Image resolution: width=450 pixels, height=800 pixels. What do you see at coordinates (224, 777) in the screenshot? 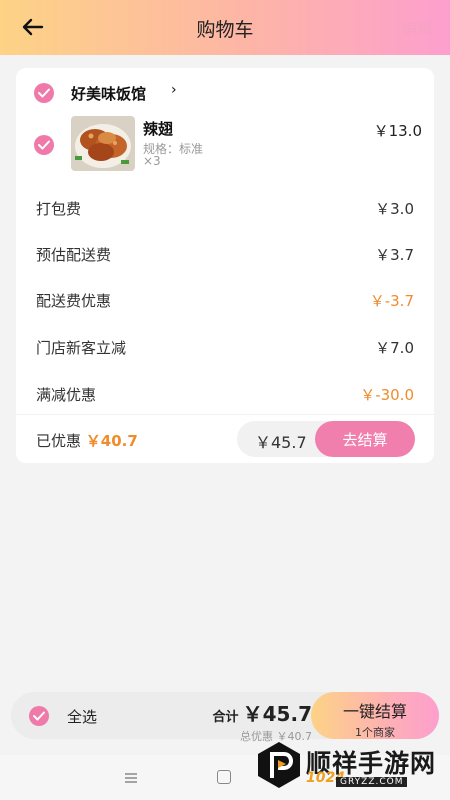
I see `home-icon` at bounding box center [224, 777].